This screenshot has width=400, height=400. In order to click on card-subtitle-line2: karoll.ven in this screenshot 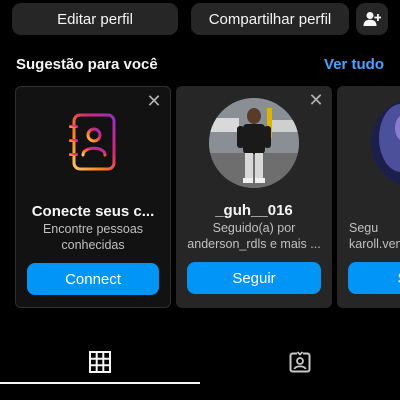, I will do `click(374, 244)`.